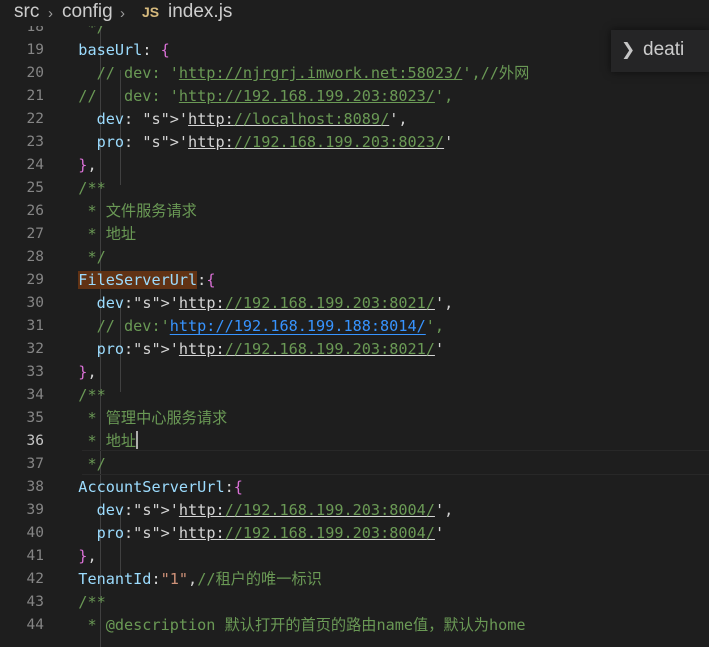 This screenshot has height=647, width=709. Describe the element at coordinates (35, 142) in the screenshot. I see `line-number: 23` at that location.